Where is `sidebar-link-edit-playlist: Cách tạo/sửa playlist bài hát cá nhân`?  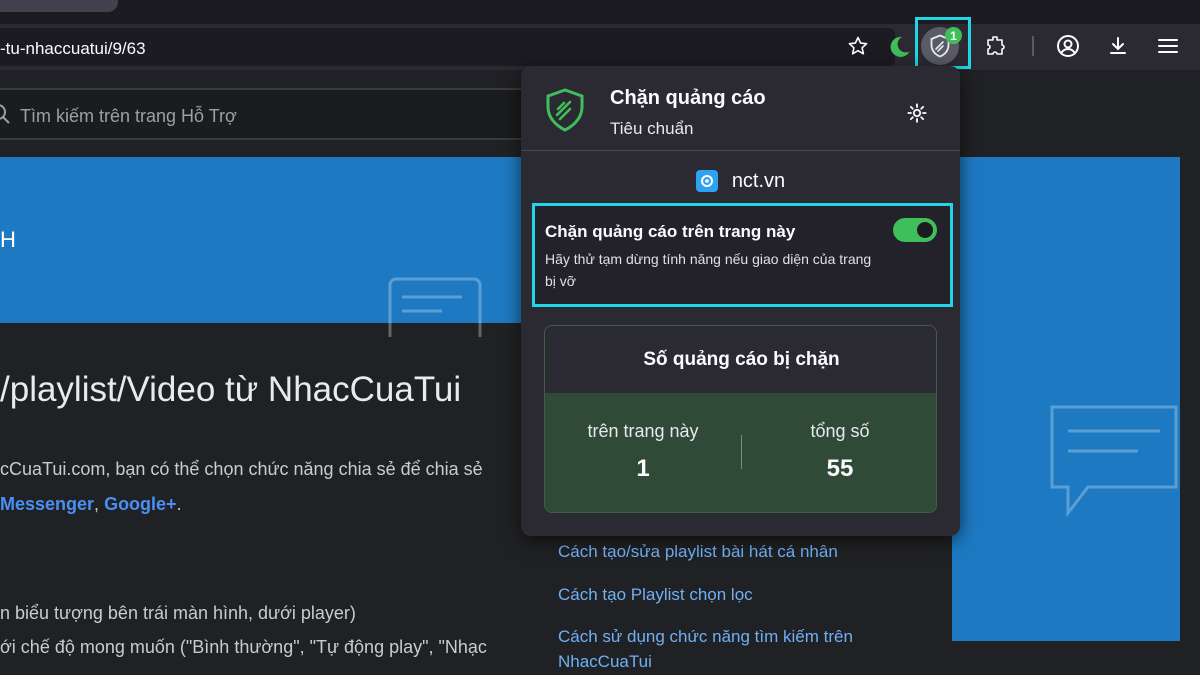 sidebar-link-edit-playlist: Cách tạo/sửa playlist bài hát cá nhân is located at coordinates (698, 552).